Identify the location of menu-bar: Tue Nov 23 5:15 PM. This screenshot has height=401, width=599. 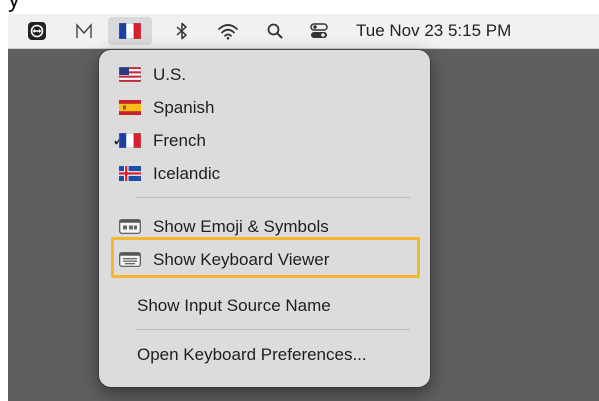
(303, 31).